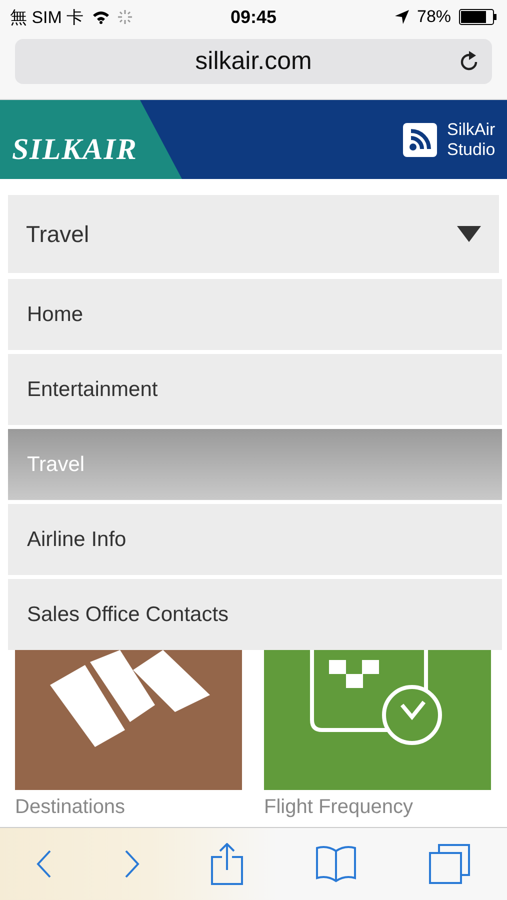 This screenshot has height=900, width=507. I want to click on tile-label: Flight Frequency, so click(377, 807).